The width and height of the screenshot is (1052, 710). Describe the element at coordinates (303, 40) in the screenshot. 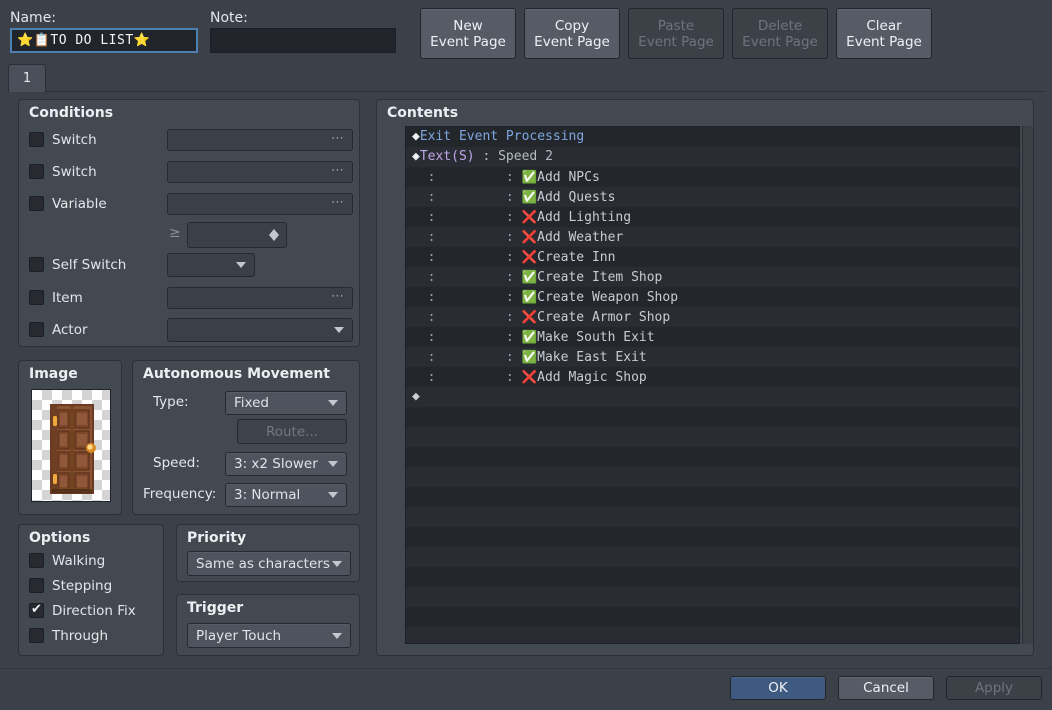

I see `note-input` at that location.